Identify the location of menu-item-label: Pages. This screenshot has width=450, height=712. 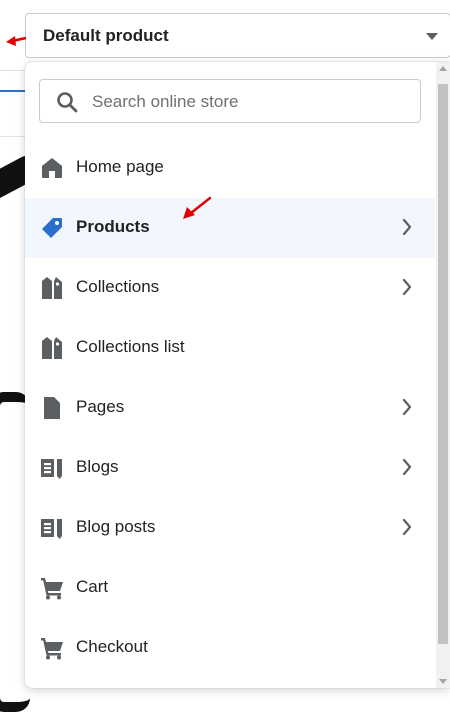
(100, 406).